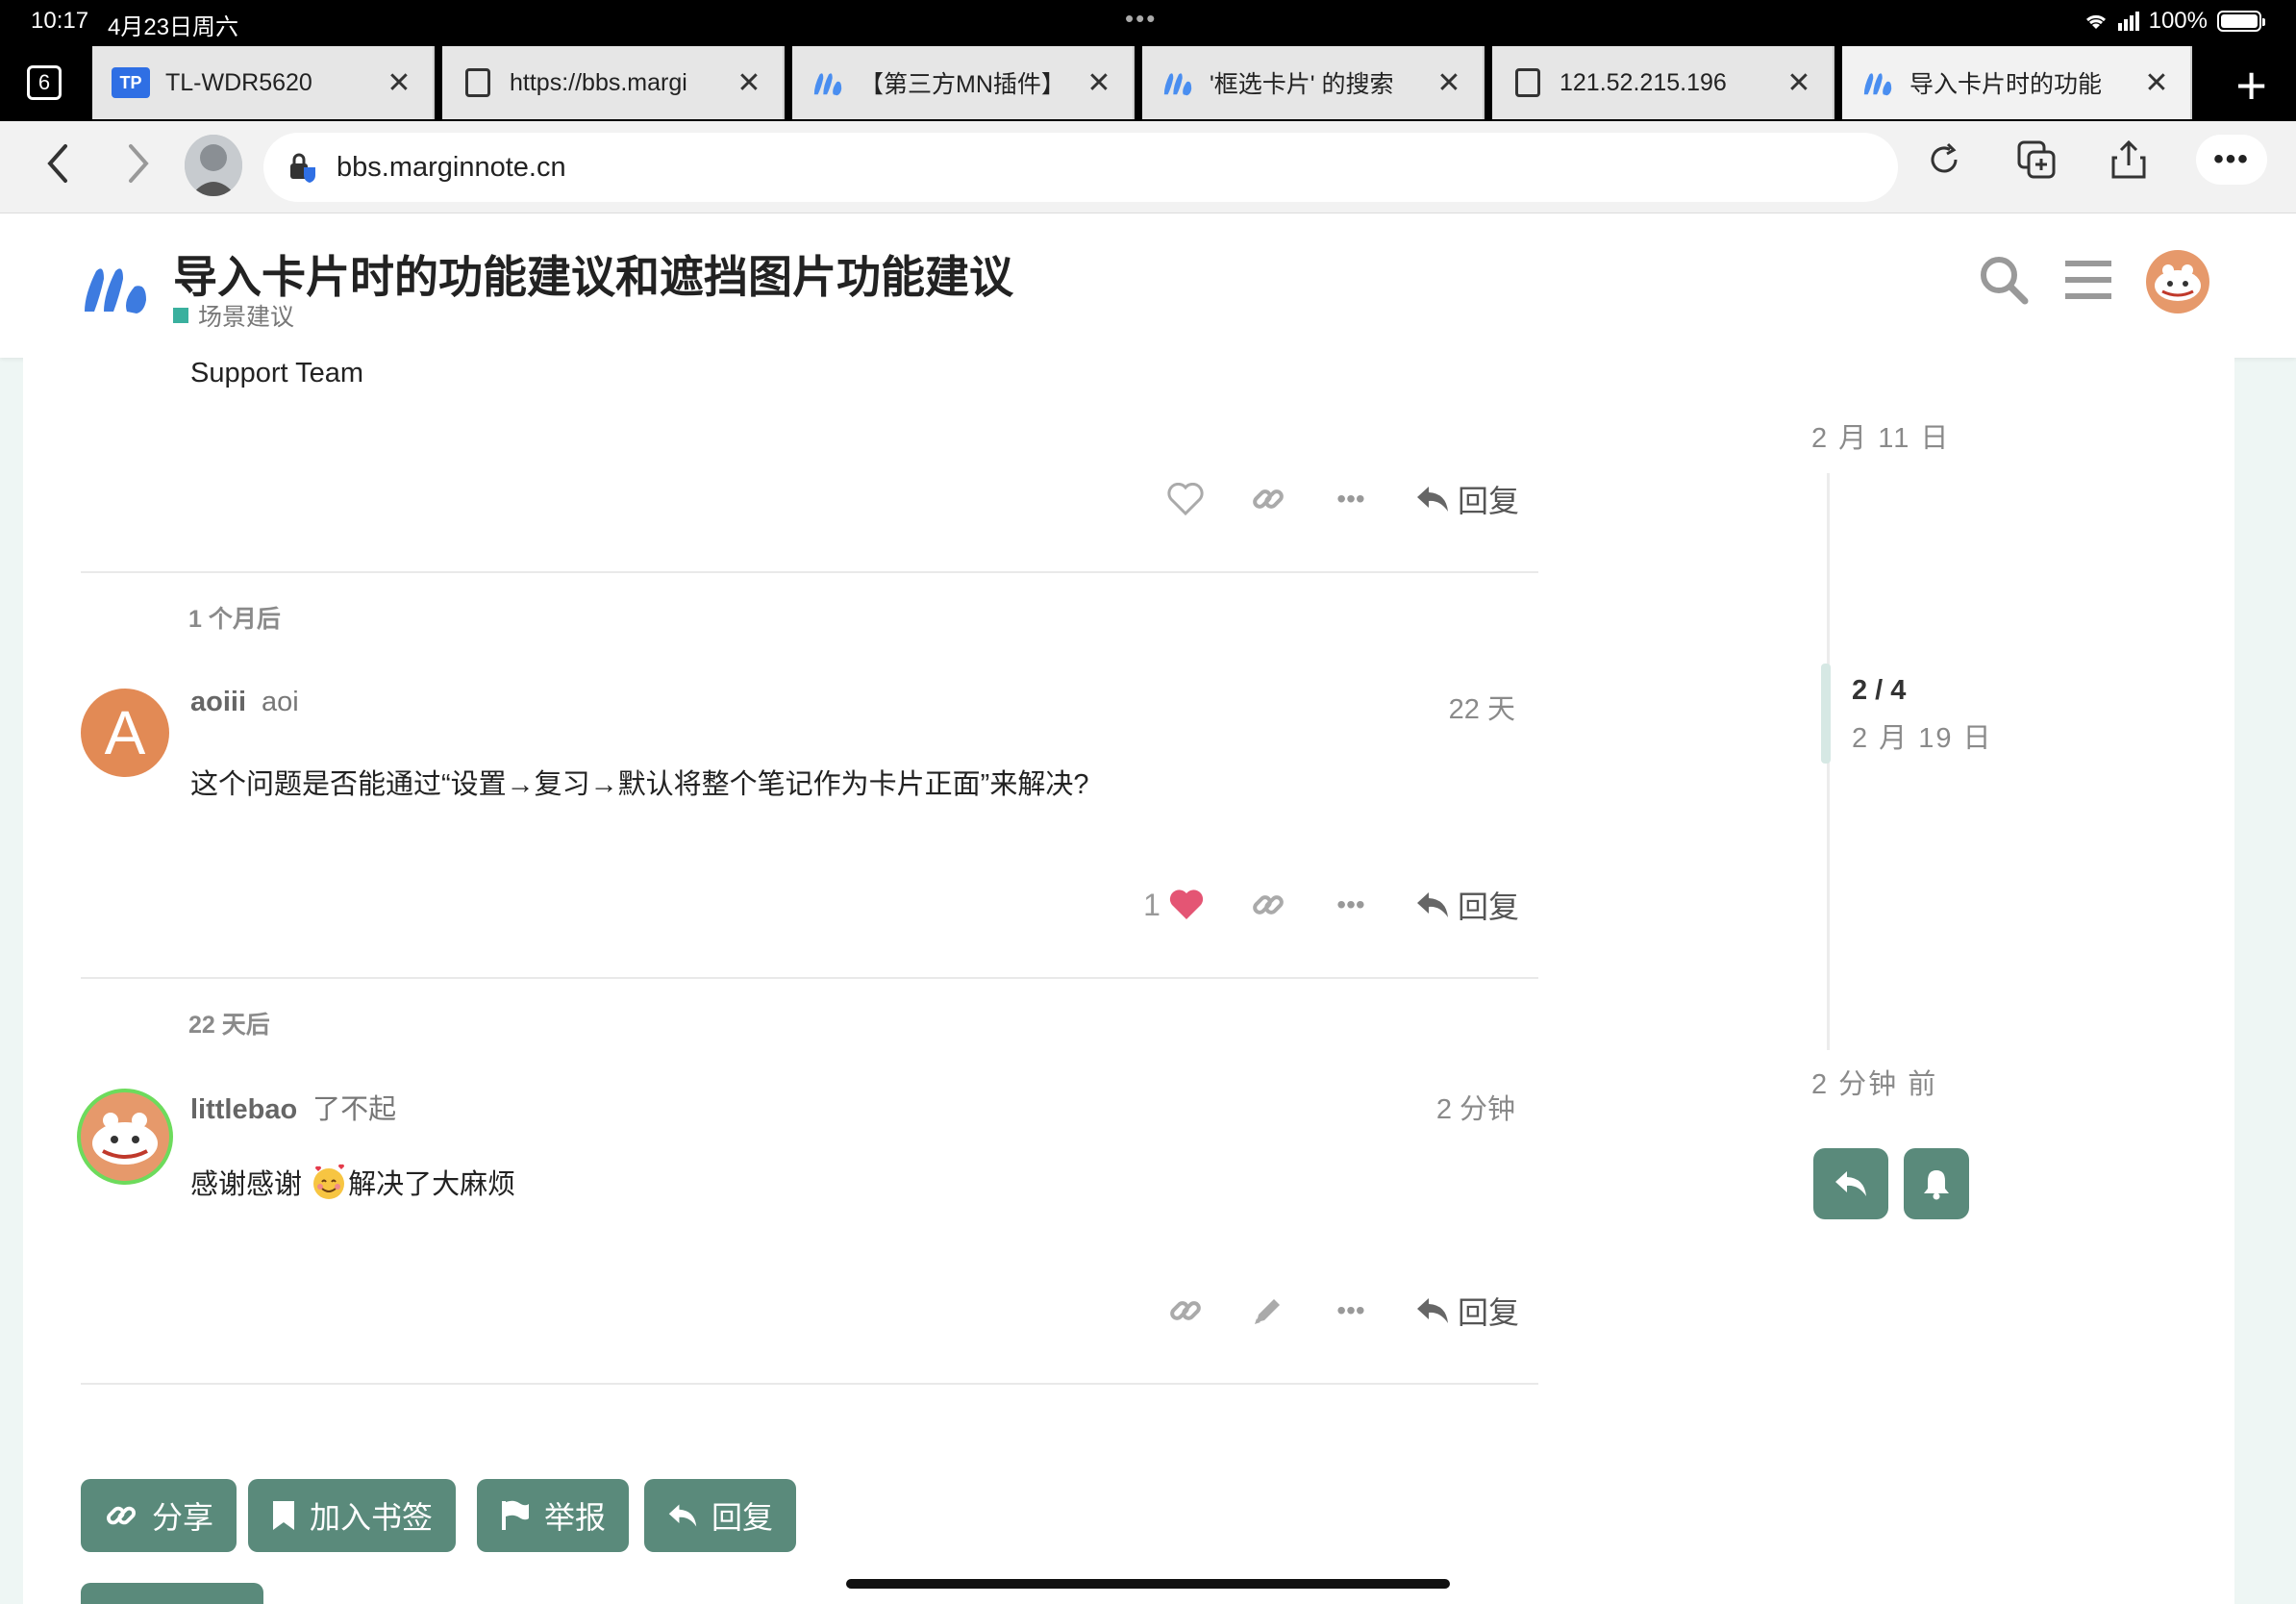 The width and height of the screenshot is (2296, 1604). What do you see at coordinates (432, 1184) in the screenshot?
I see `post-text-part: 解决了大麻烦` at bounding box center [432, 1184].